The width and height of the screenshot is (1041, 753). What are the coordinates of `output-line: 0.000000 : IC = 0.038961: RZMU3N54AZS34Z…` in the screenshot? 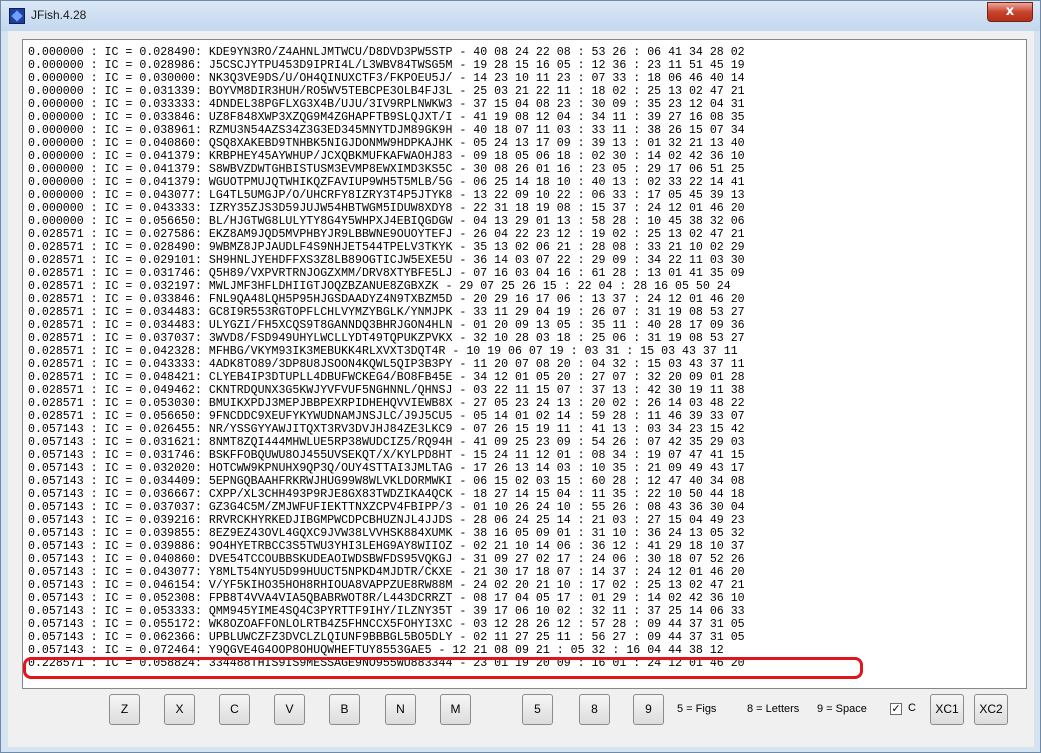 It's located at (386, 130).